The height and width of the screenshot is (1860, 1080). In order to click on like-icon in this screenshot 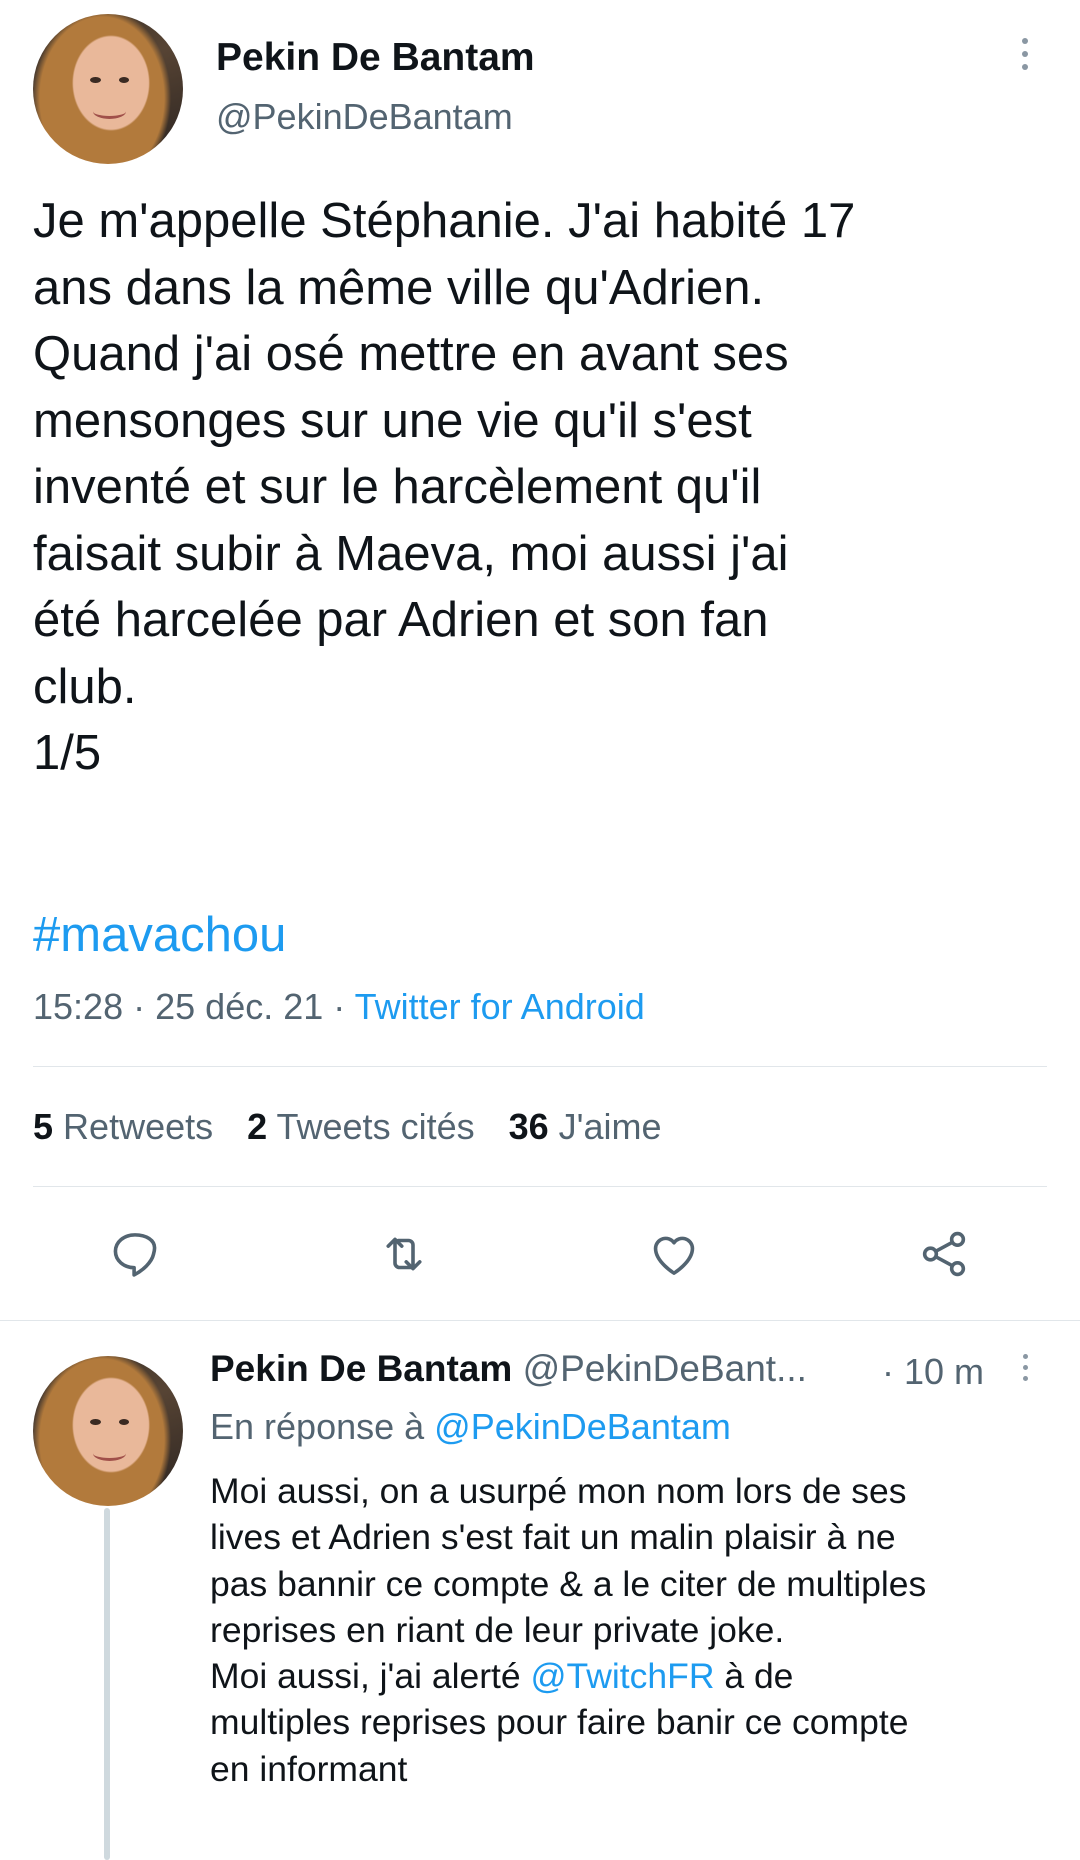, I will do `click(674, 1255)`.